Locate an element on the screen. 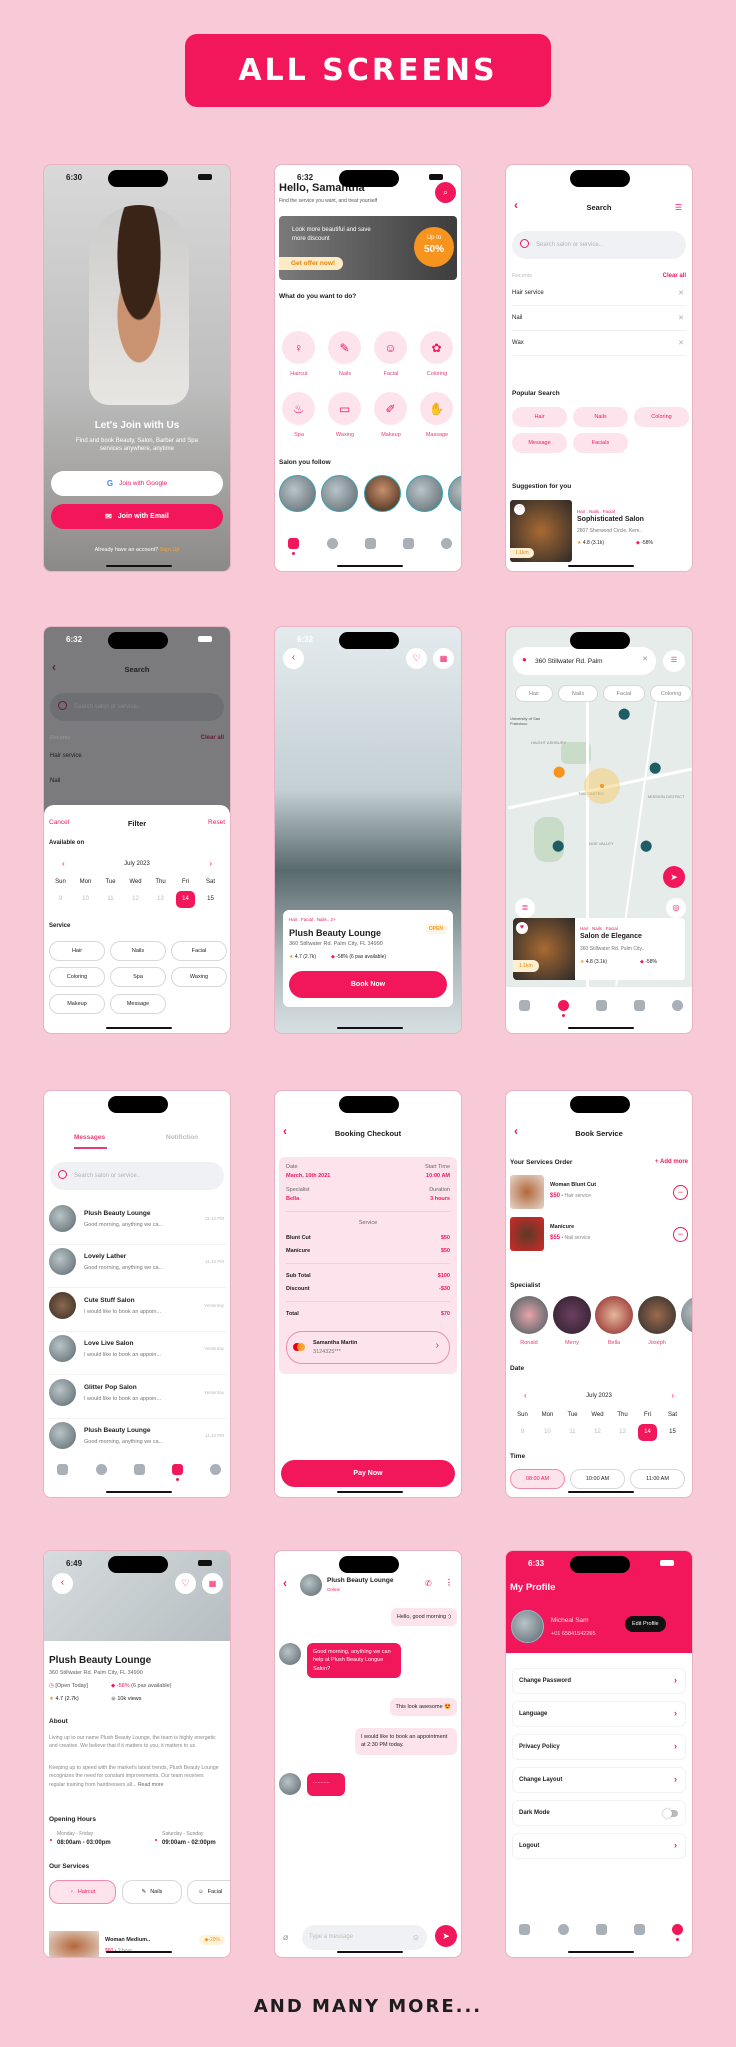 The height and width of the screenshot is (2047, 736). time-slot: 10:00 AM is located at coordinates (597, 1479).